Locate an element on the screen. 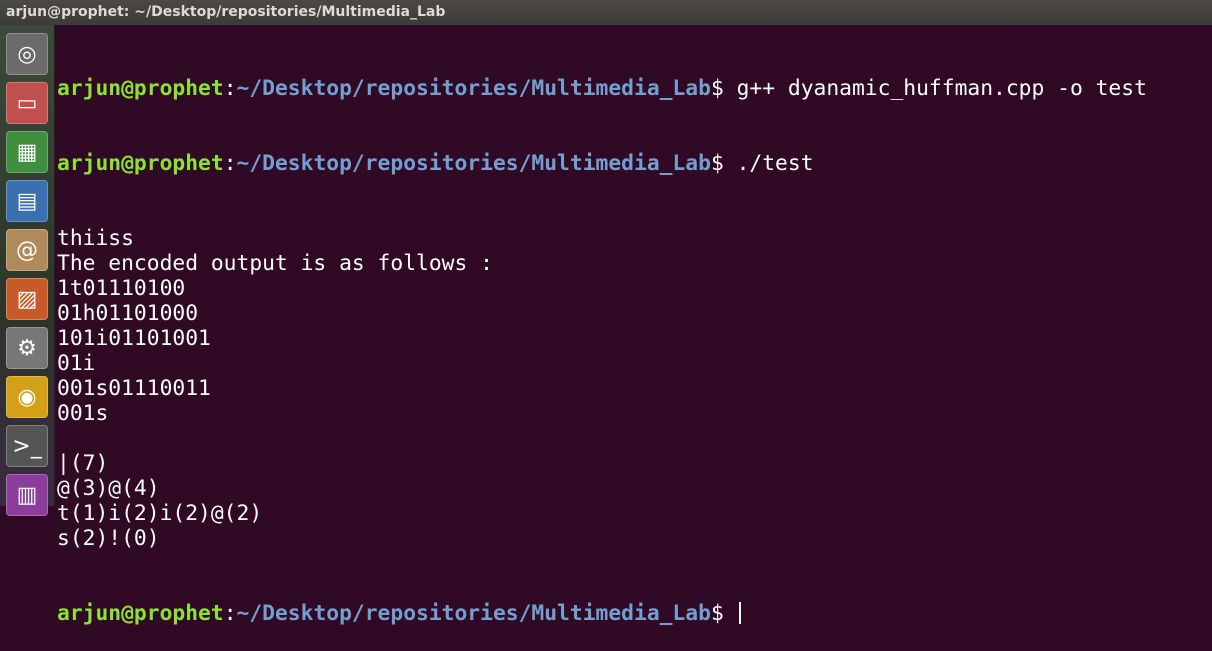 This screenshot has height=651, width=1212. output-line: 001s is located at coordinates (83, 413).